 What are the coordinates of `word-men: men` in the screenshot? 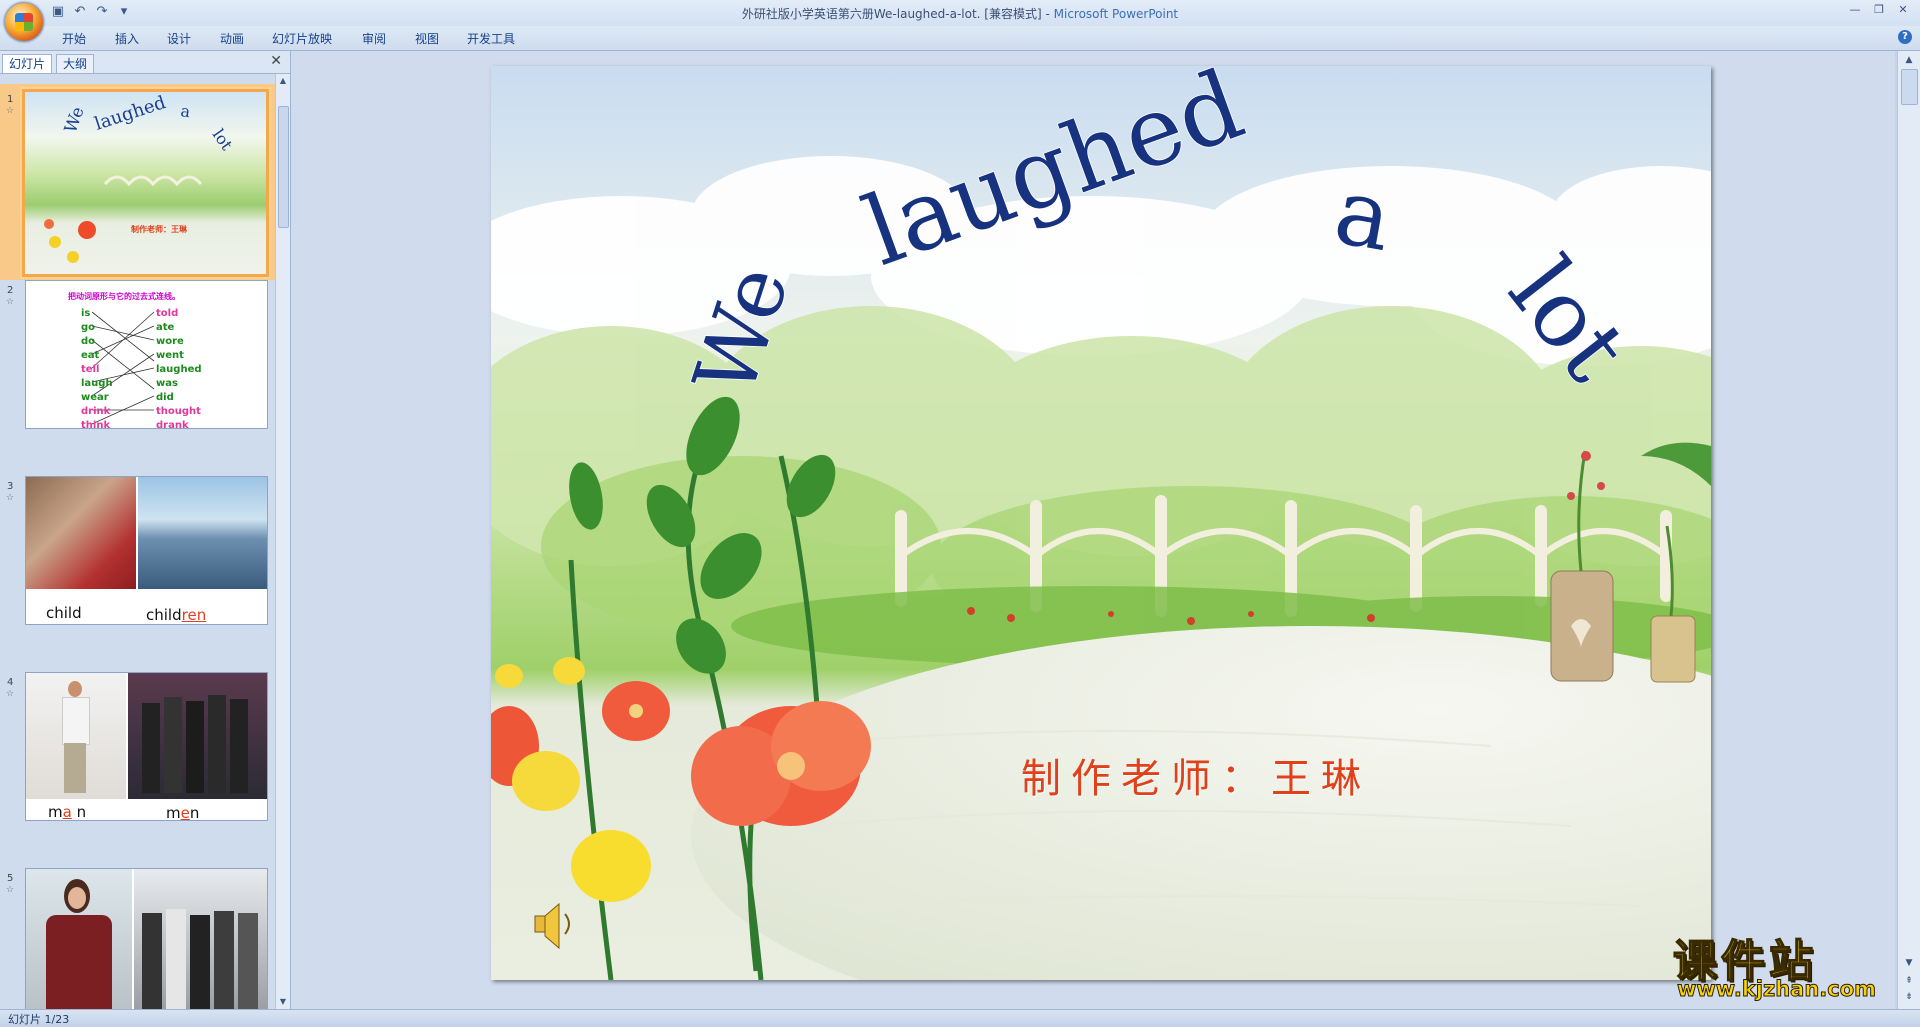 It's located at (183, 812).